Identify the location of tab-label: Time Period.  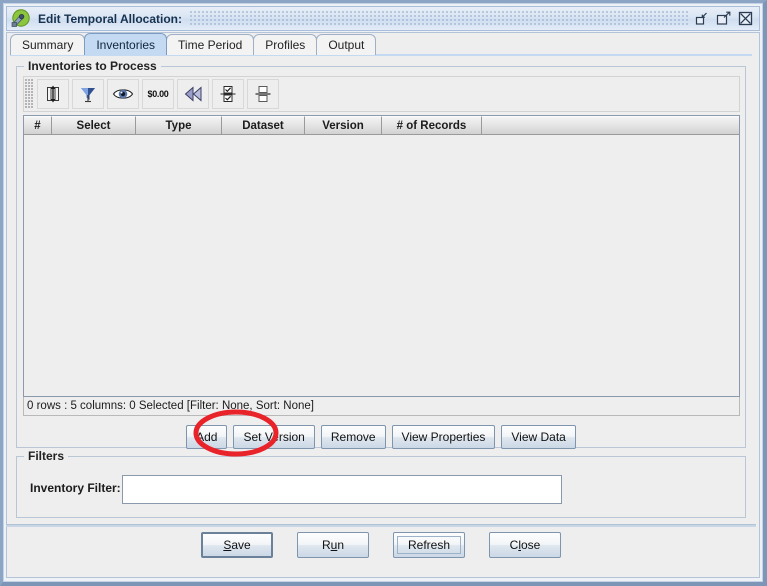
(210, 45).